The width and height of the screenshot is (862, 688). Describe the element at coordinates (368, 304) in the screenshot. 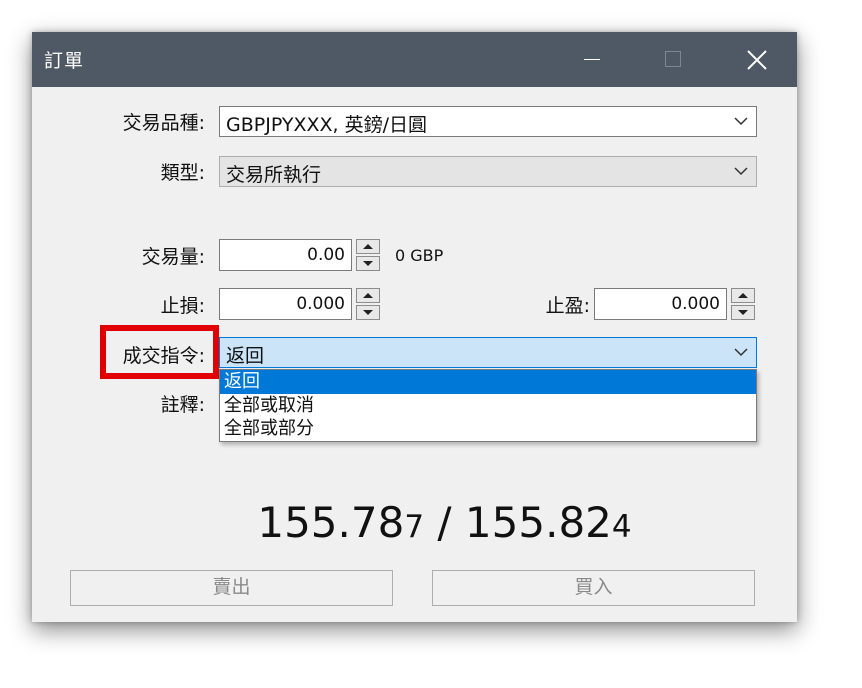

I see `stoploss-spinner` at that location.